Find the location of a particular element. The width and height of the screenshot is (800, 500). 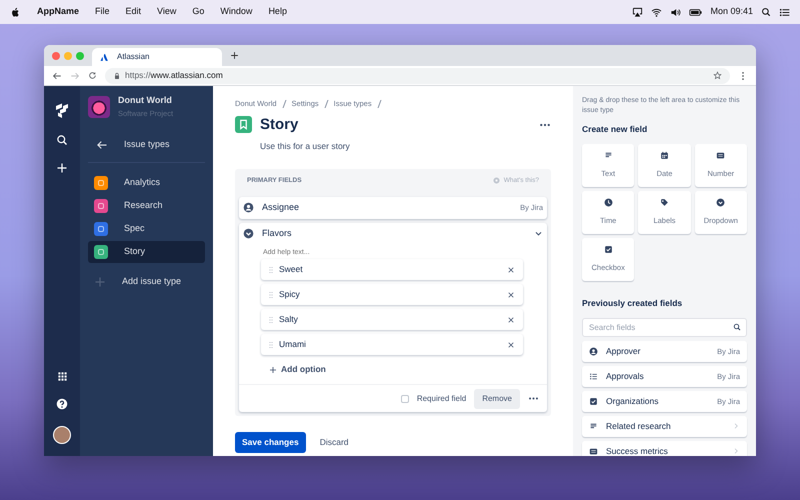

collapse-chevron-icon is located at coordinates (538, 233).